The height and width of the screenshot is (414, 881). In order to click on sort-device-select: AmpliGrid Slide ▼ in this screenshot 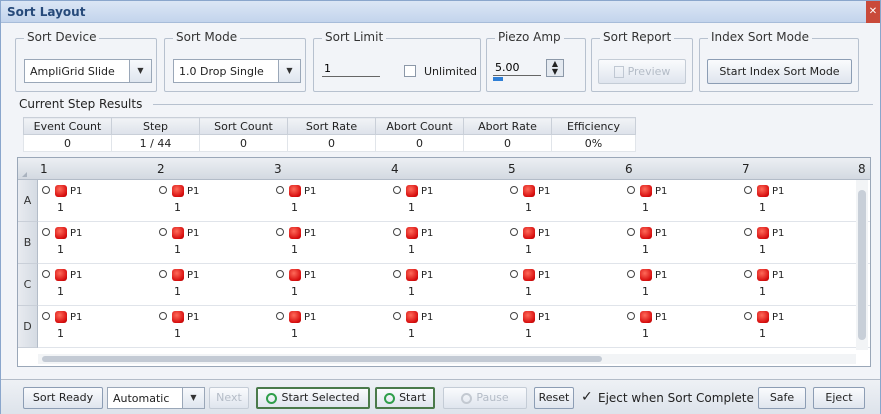, I will do `click(88, 71)`.